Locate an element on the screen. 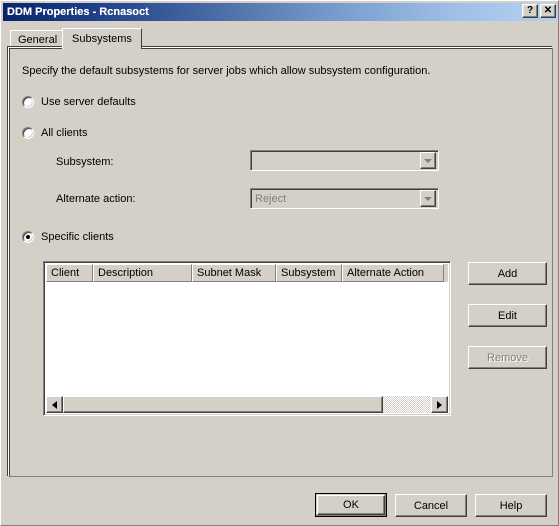 This screenshot has width=559, height=526. cancel-button: Cancel is located at coordinates (431, 505).